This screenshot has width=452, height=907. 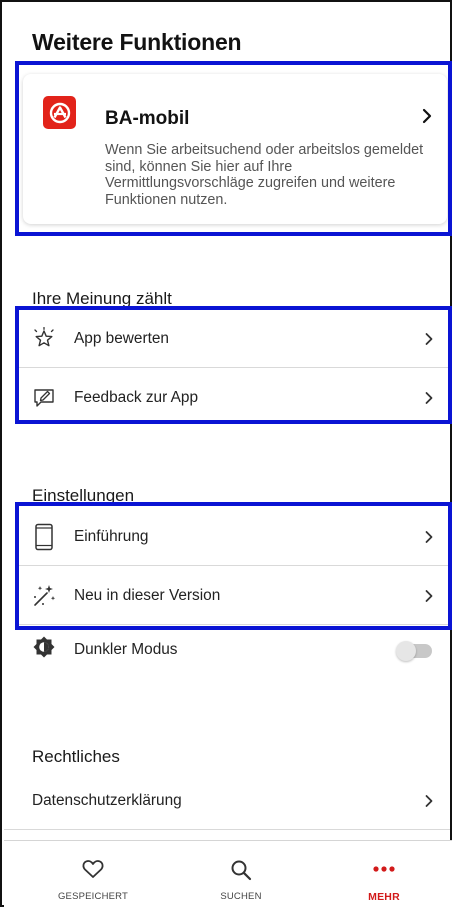 I want to click on highlight-box-settings, so click(x=233, y=566).